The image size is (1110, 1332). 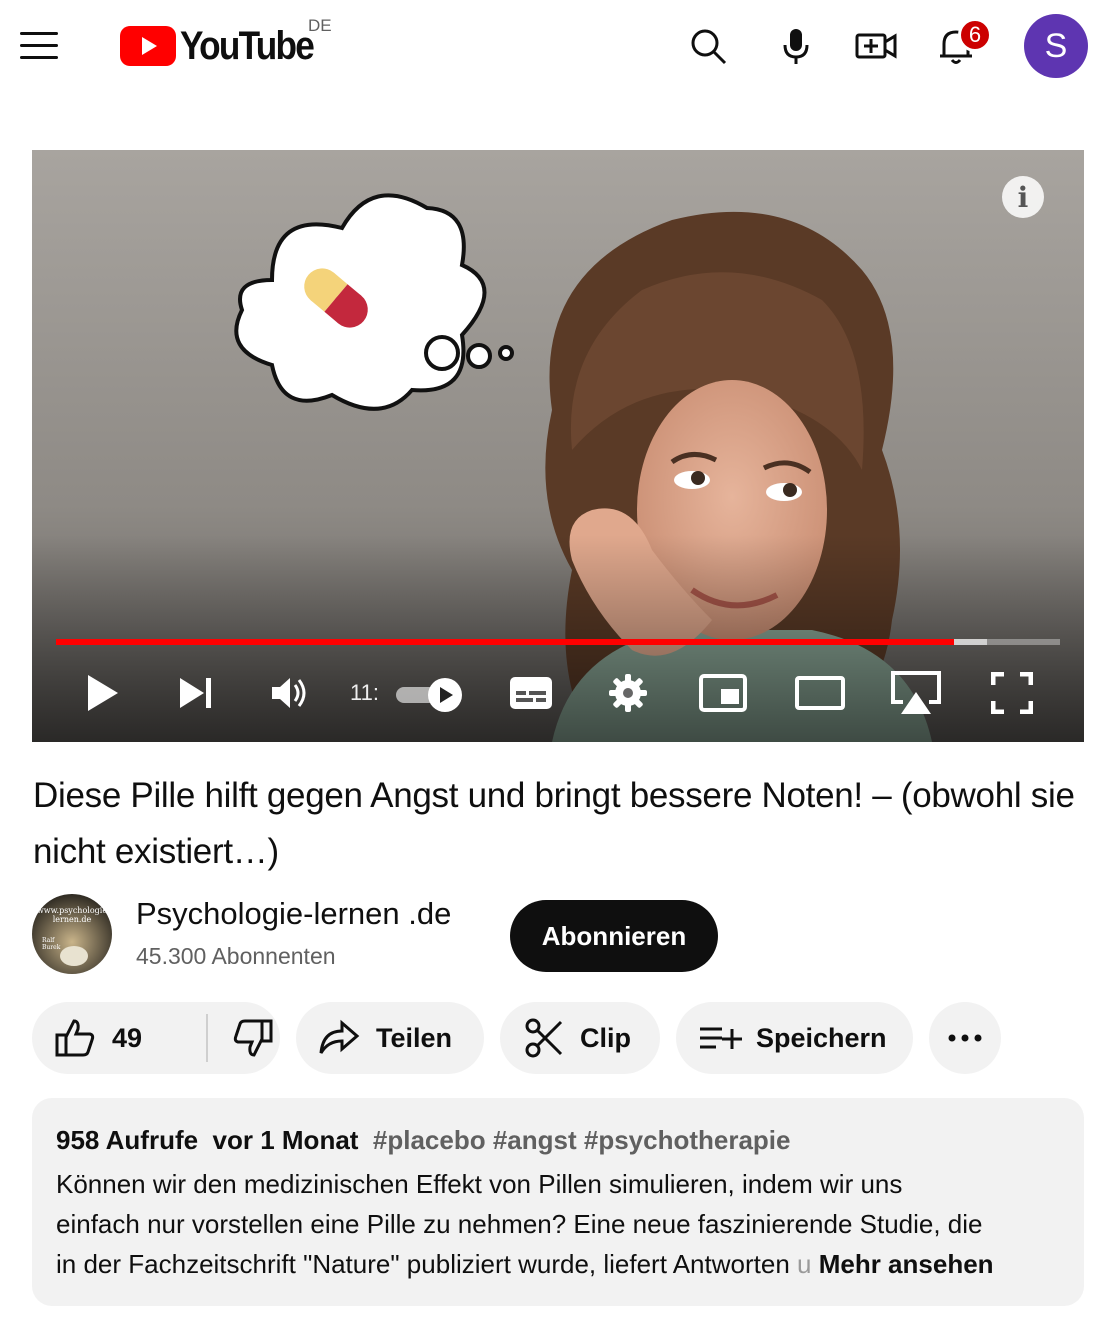 I want to click on play-icon, so click(x=103, y=693).